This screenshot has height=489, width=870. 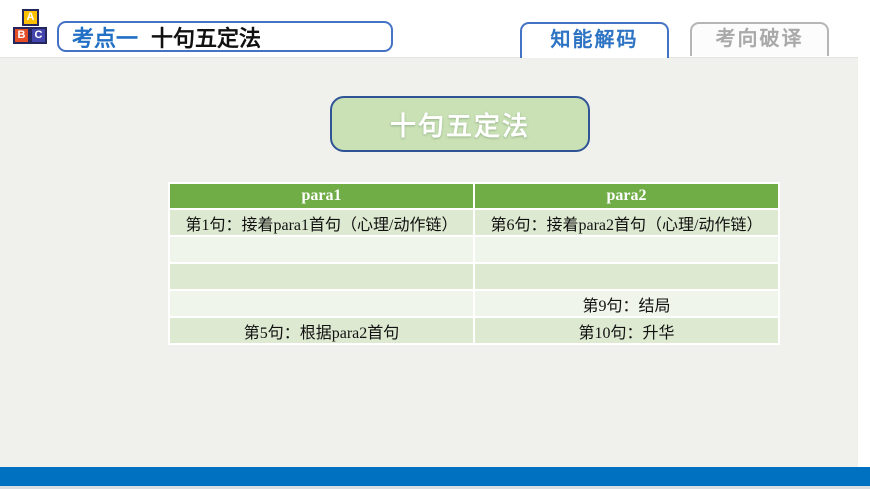 I want to click on topic-title: 十句五定法, so click(x=206, y=38).